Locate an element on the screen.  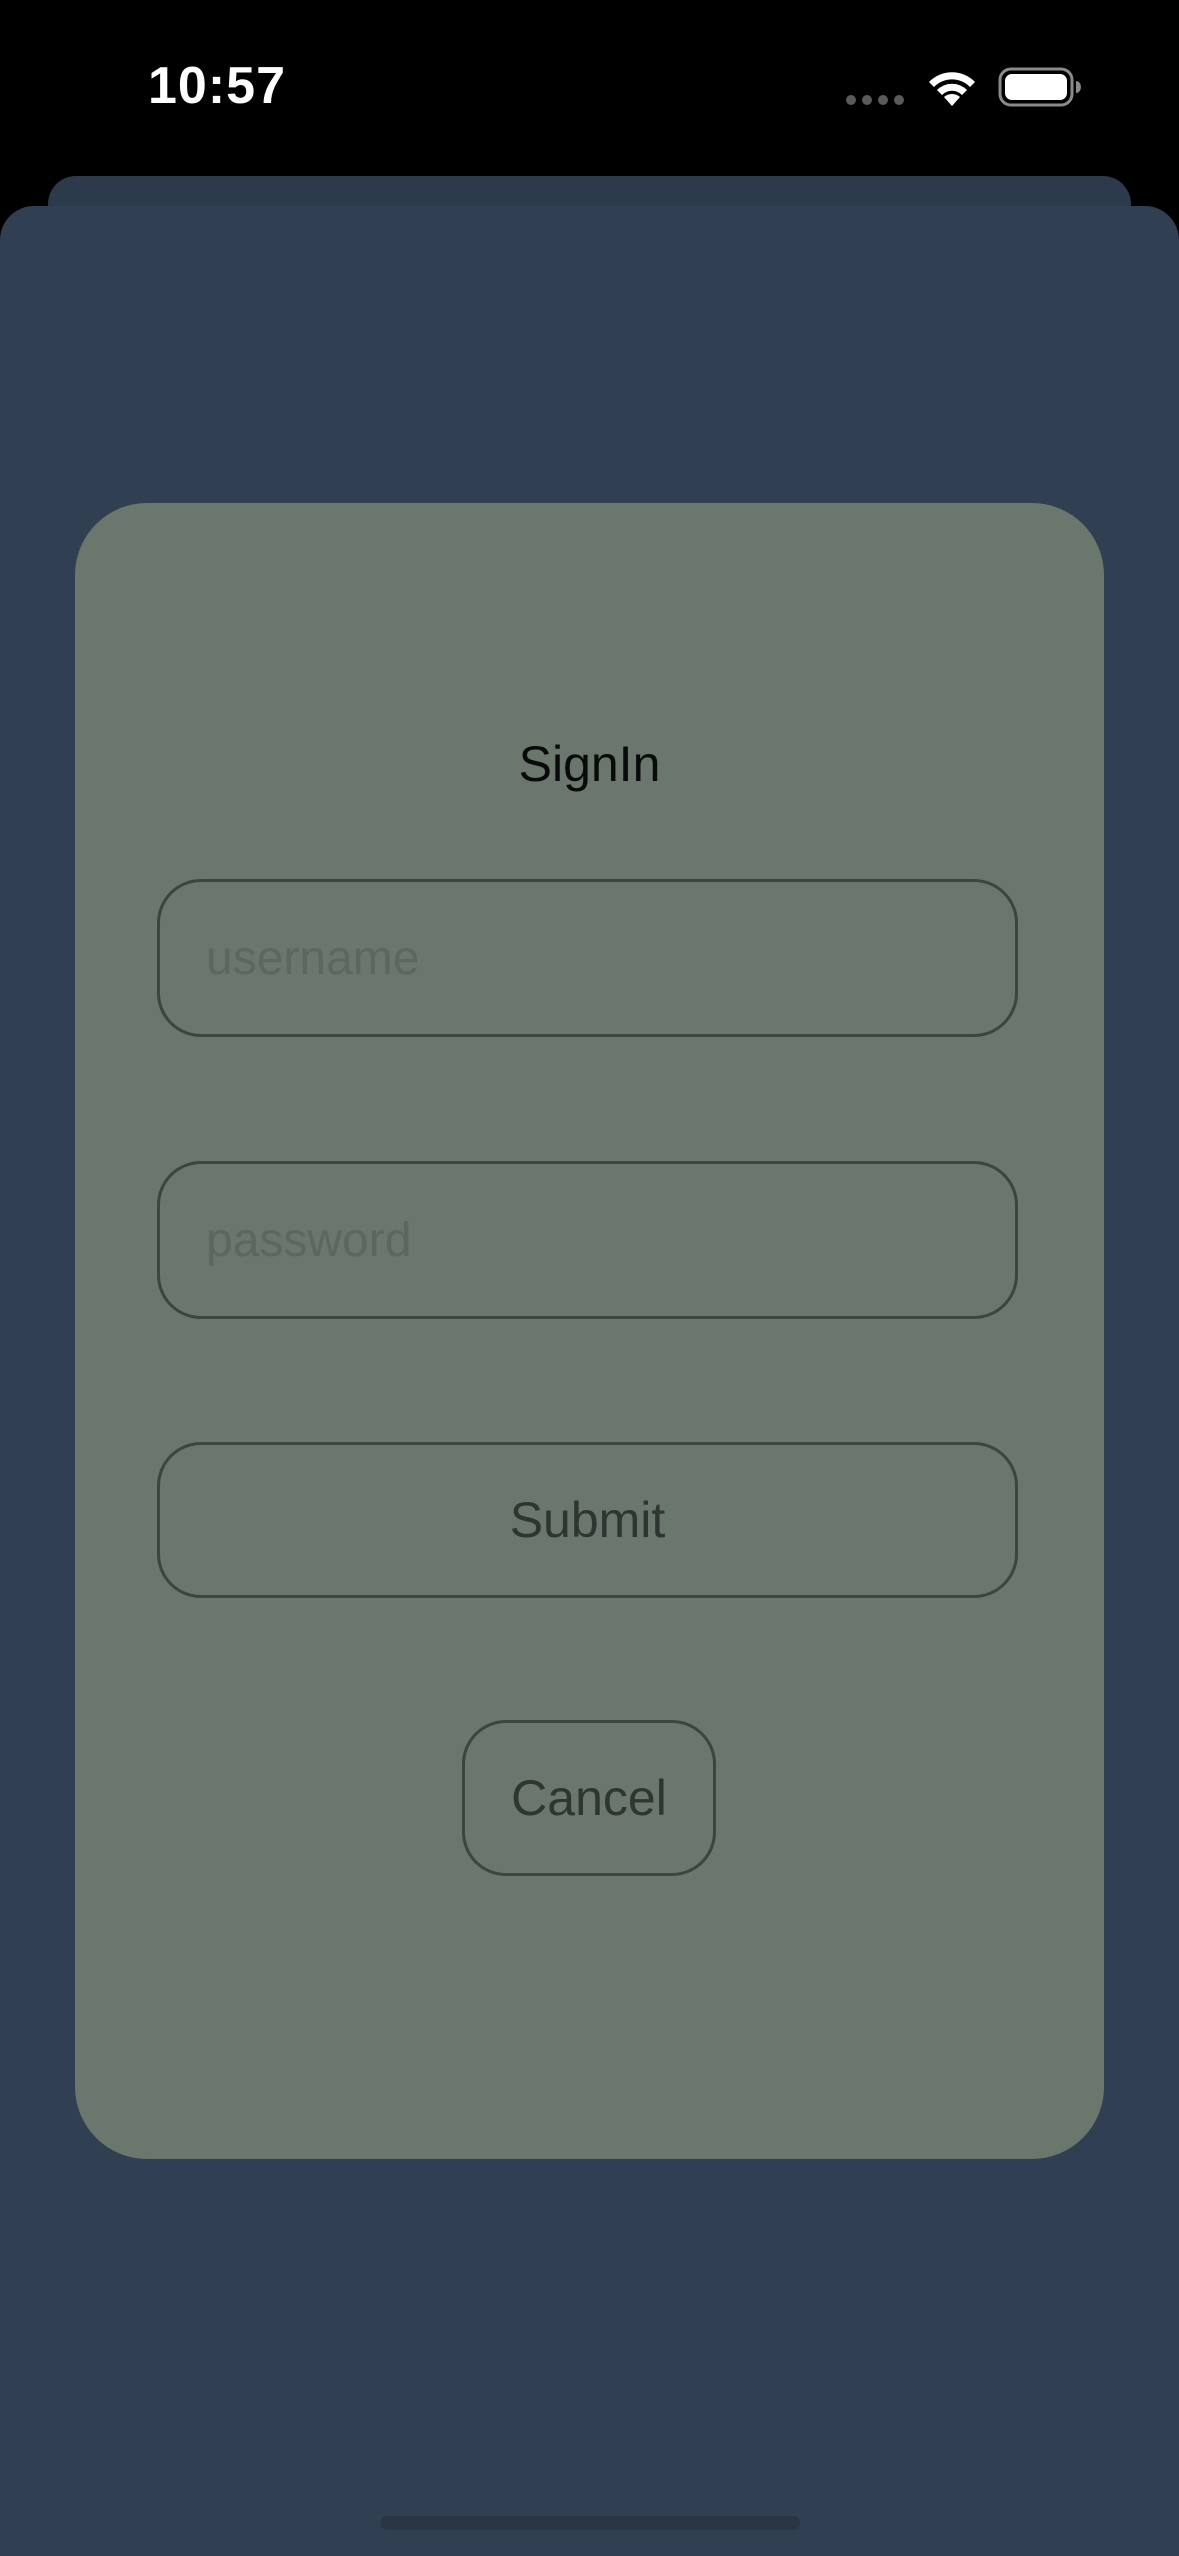
cancel-button: Cancel is located at coordinates (589, 1798).